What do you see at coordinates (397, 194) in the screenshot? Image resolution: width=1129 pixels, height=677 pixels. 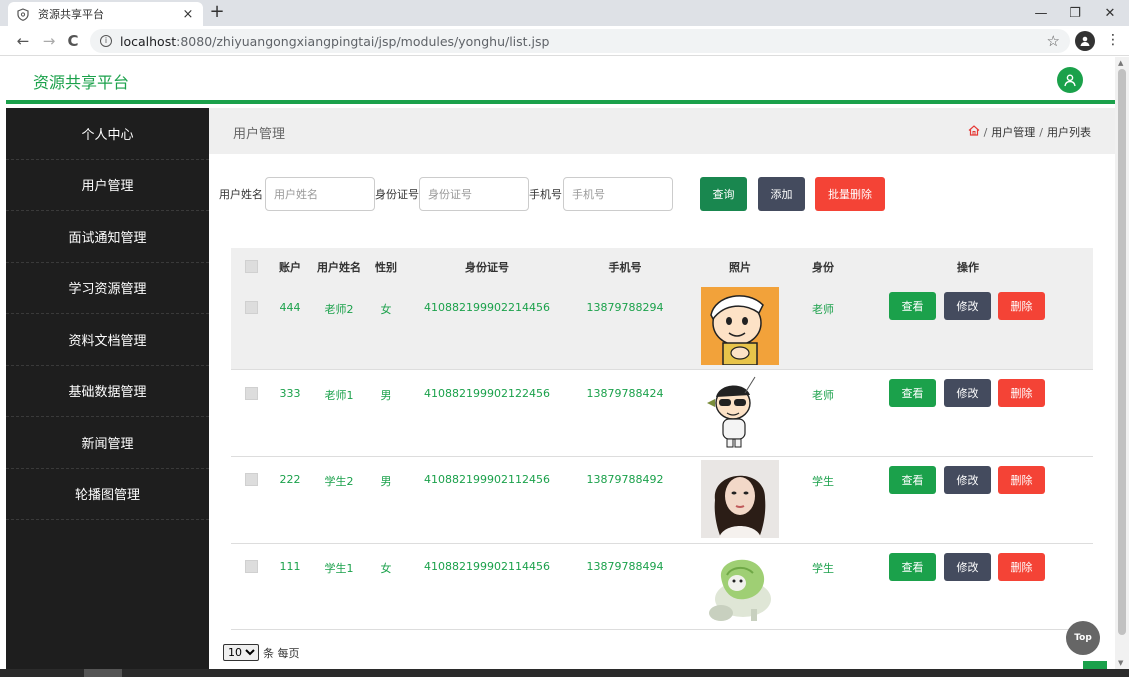 I see `id-number-label: 身份证号` at bounding box center [397, 194].